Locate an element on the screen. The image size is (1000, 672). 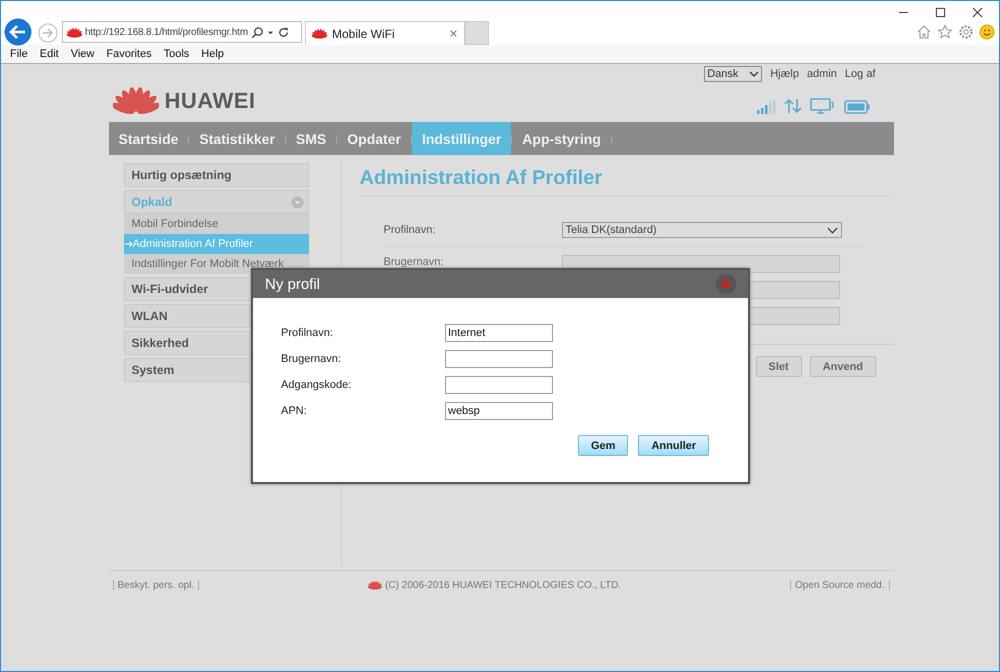
header-link: Hjælp is located at coordinates (784, 74).